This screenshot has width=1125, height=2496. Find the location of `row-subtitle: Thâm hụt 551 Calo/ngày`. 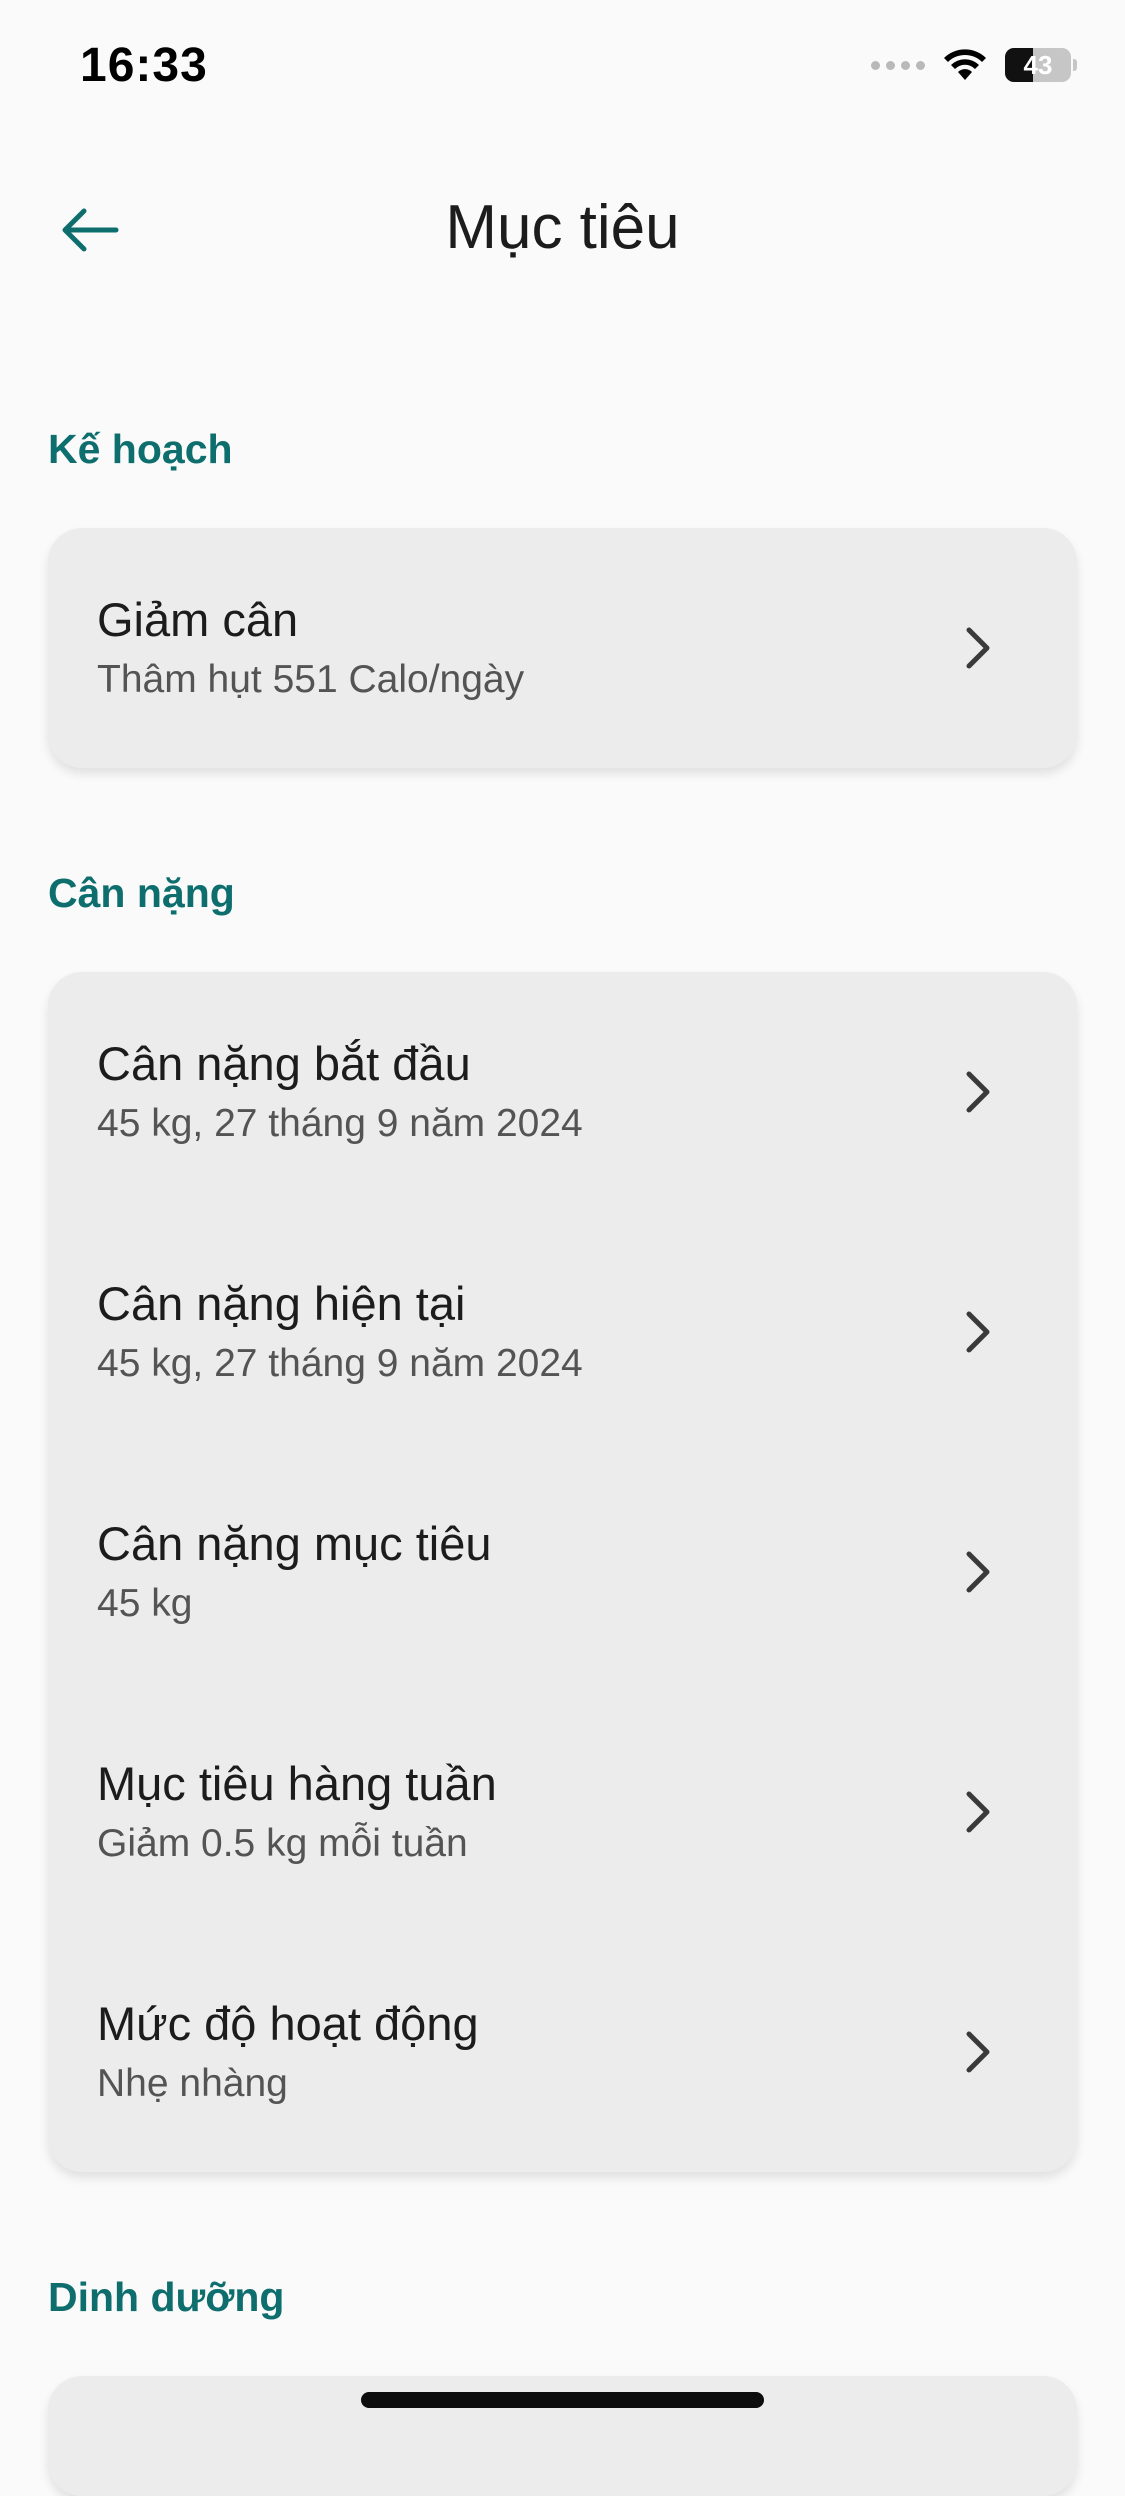

row-subtitle: Thâm hụt 551 Calo/ngày is located at coordinates (311, 679).